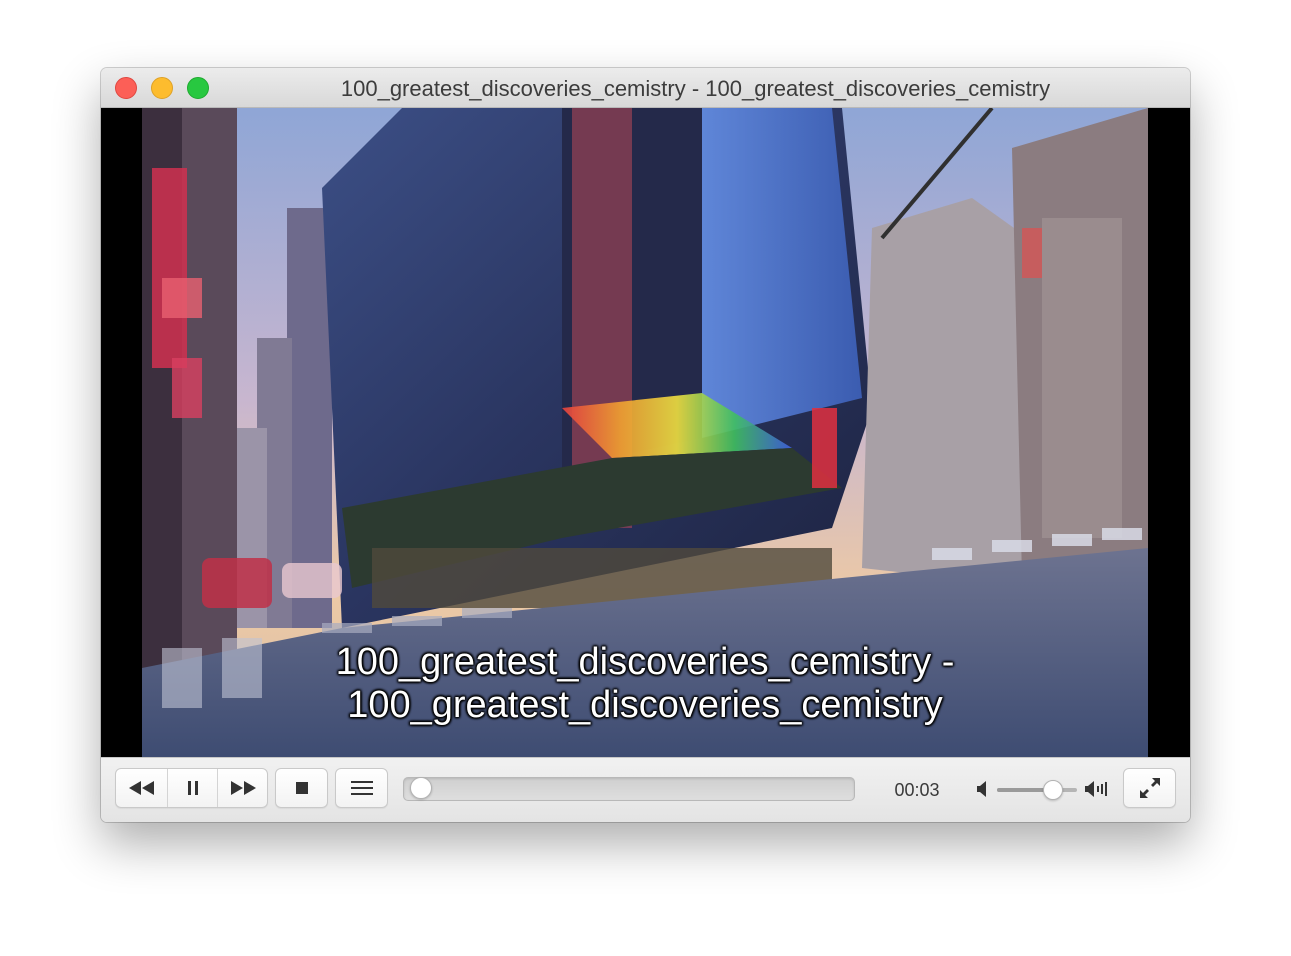  I want to click on fast-forward-icon, so click(243, 788).